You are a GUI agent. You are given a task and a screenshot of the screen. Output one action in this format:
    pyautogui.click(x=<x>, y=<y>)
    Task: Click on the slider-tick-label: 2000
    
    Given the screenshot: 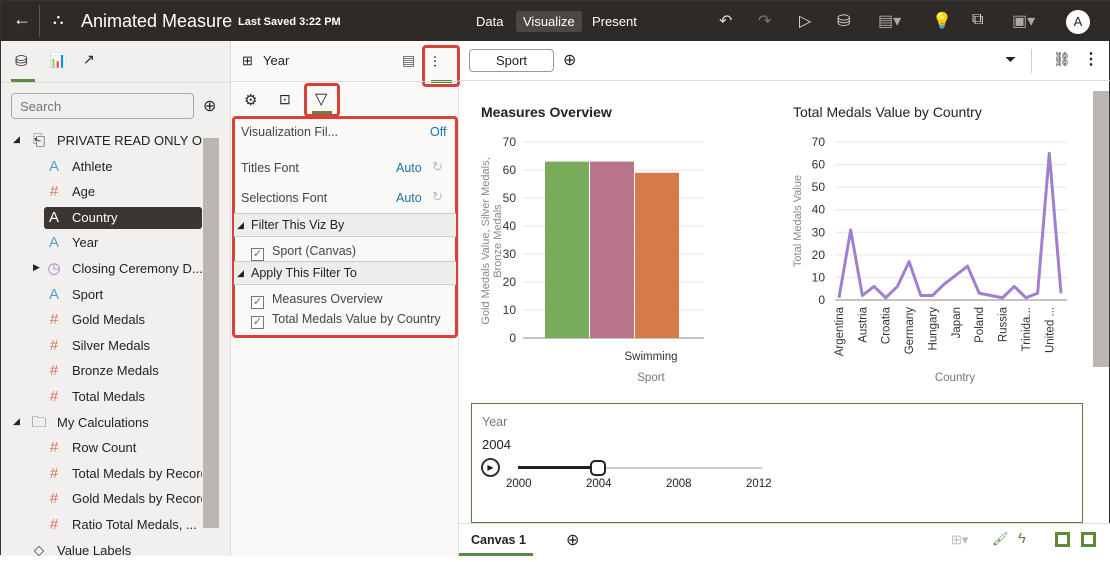 What is the action you would take?
    pyautogui.click(x=519, y=484)
    